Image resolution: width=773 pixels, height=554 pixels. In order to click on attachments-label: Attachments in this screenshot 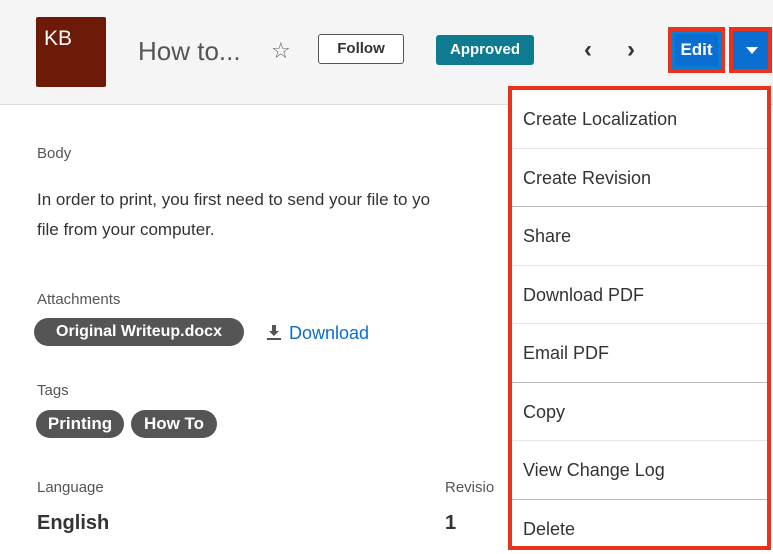, I will do `click(79, 299)`.